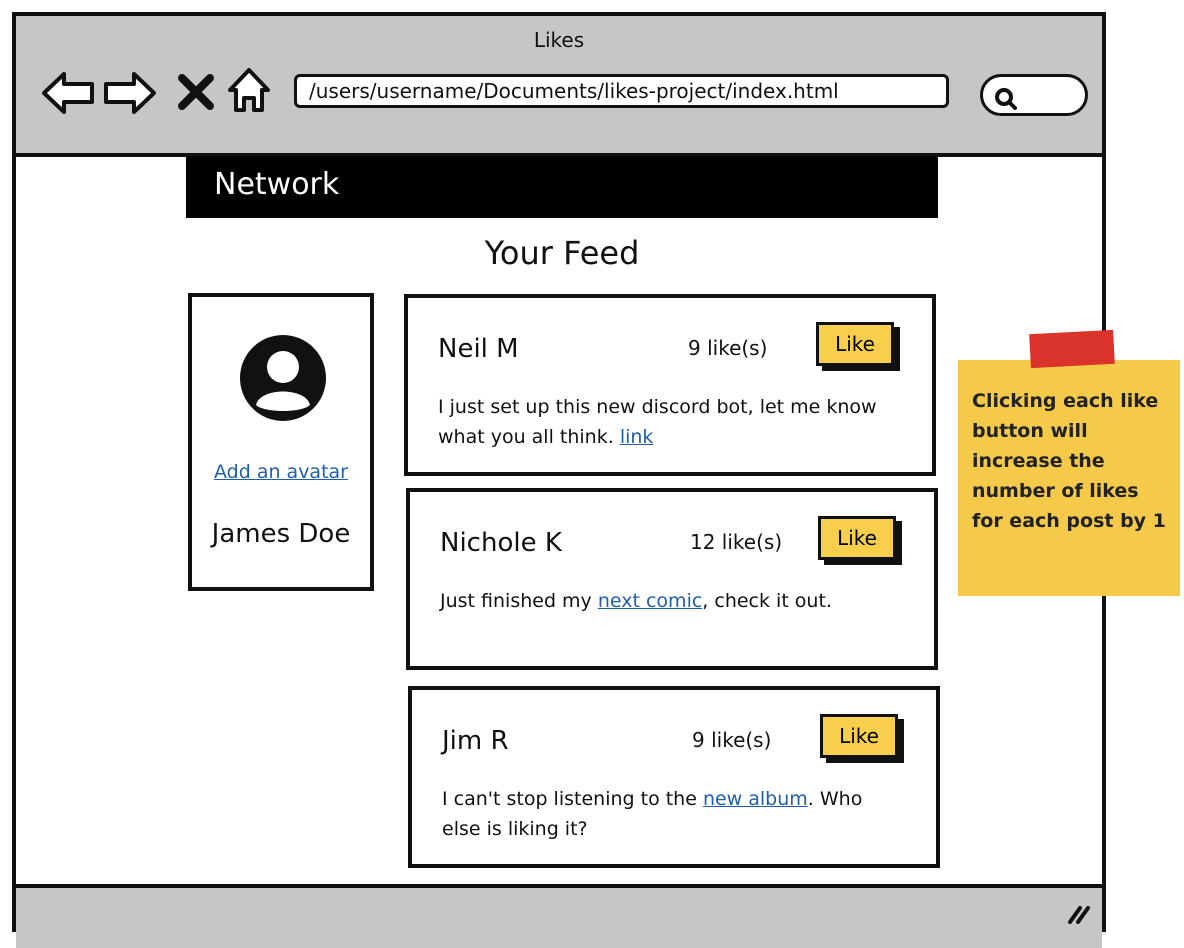 The image size is (1184, 948). What do you see at coordinates (130, 95) in the screenshot?
I see `forward-arrow-icon` at bounding box center [130, 95].